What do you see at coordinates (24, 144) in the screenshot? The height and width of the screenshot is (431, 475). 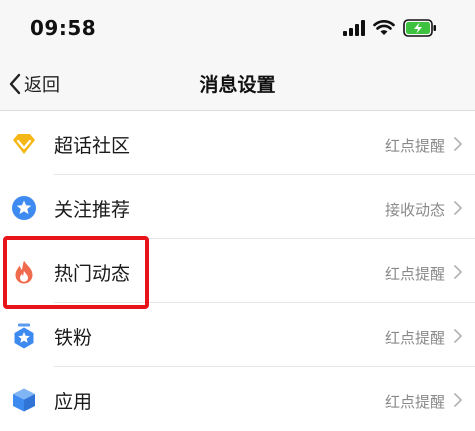 I see `diamond-icon` at bounding box center [24, 144].